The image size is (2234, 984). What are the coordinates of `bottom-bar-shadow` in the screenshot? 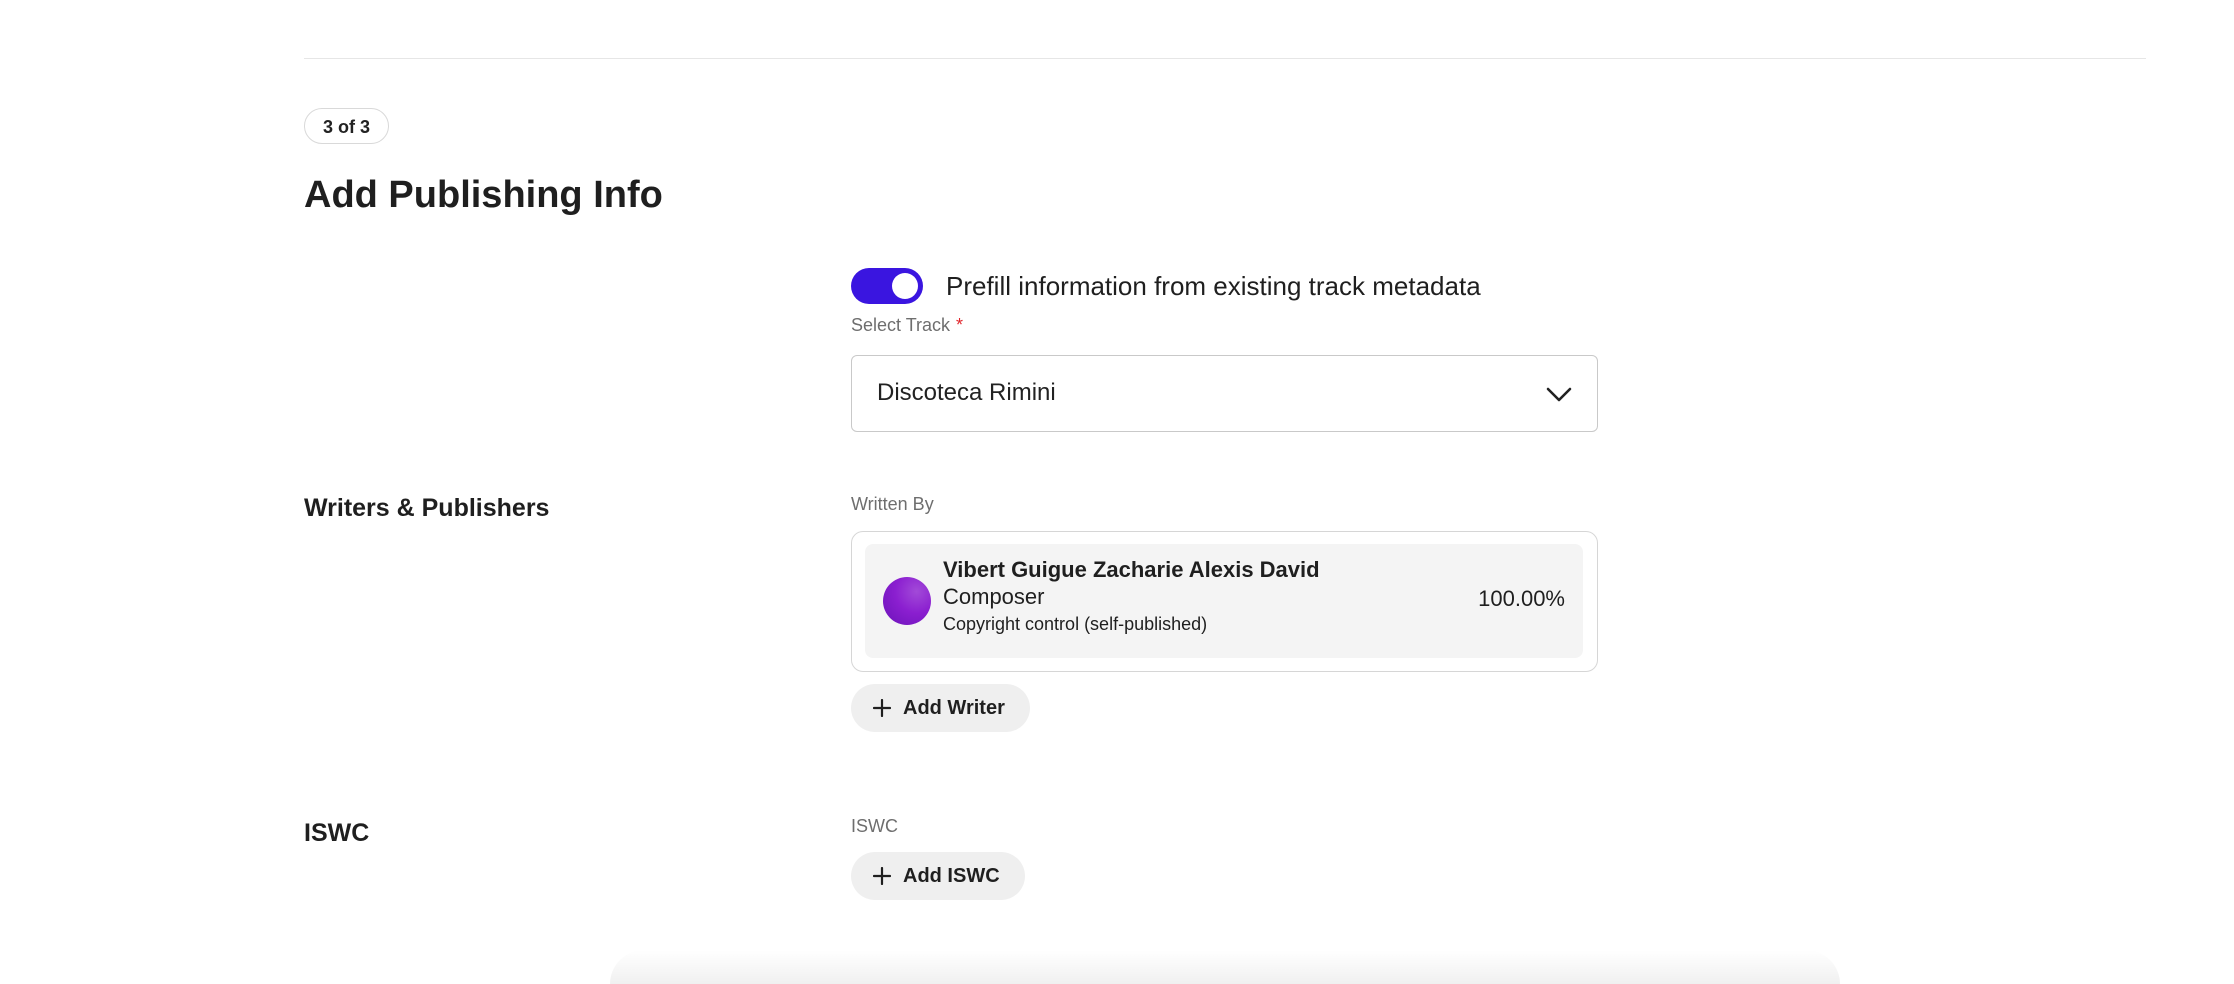 It's located at (1225, 967).